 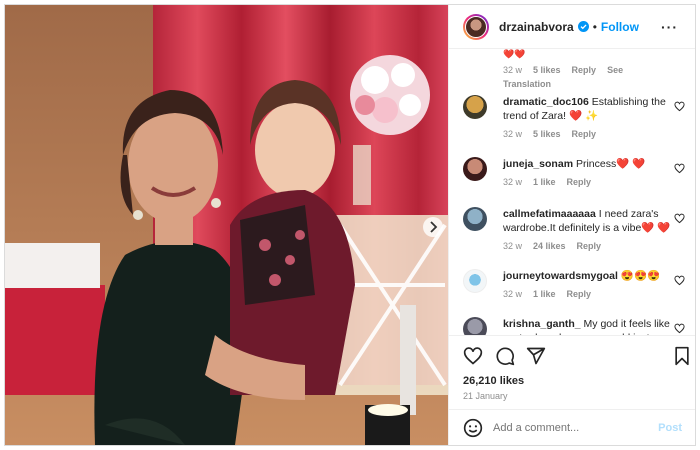 What do you see at coordinates (536, 27) in the screenshot?
I see `username: drzainabvora` at bounding box center [536, 27].